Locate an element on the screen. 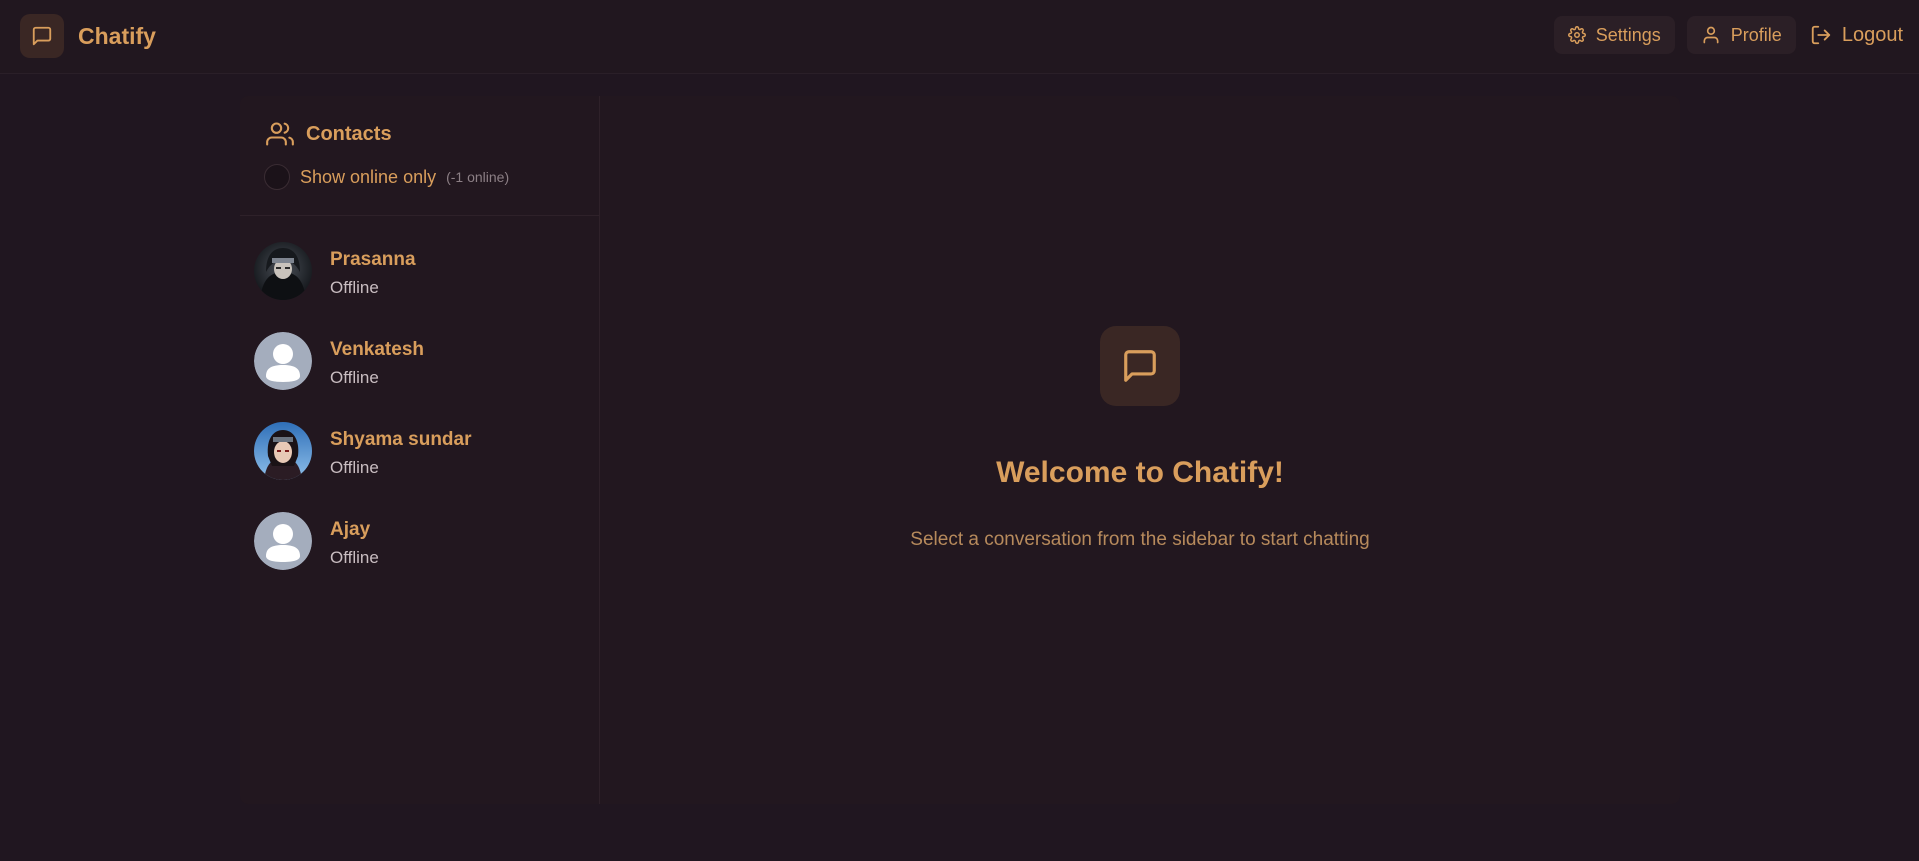  users-icon is located at coordinates (280, 134).